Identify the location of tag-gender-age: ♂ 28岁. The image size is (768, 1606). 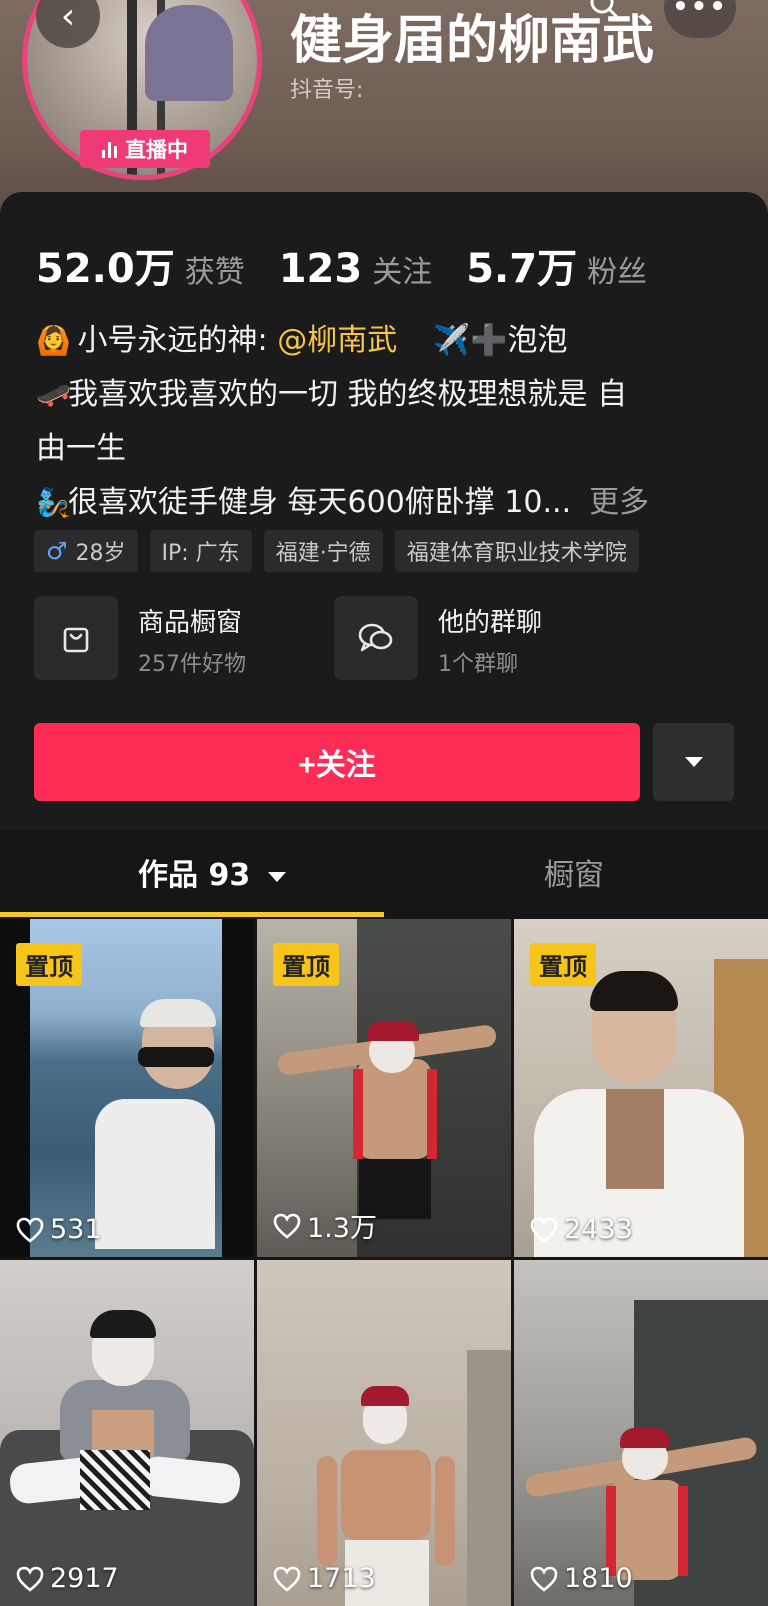
(86, 551).